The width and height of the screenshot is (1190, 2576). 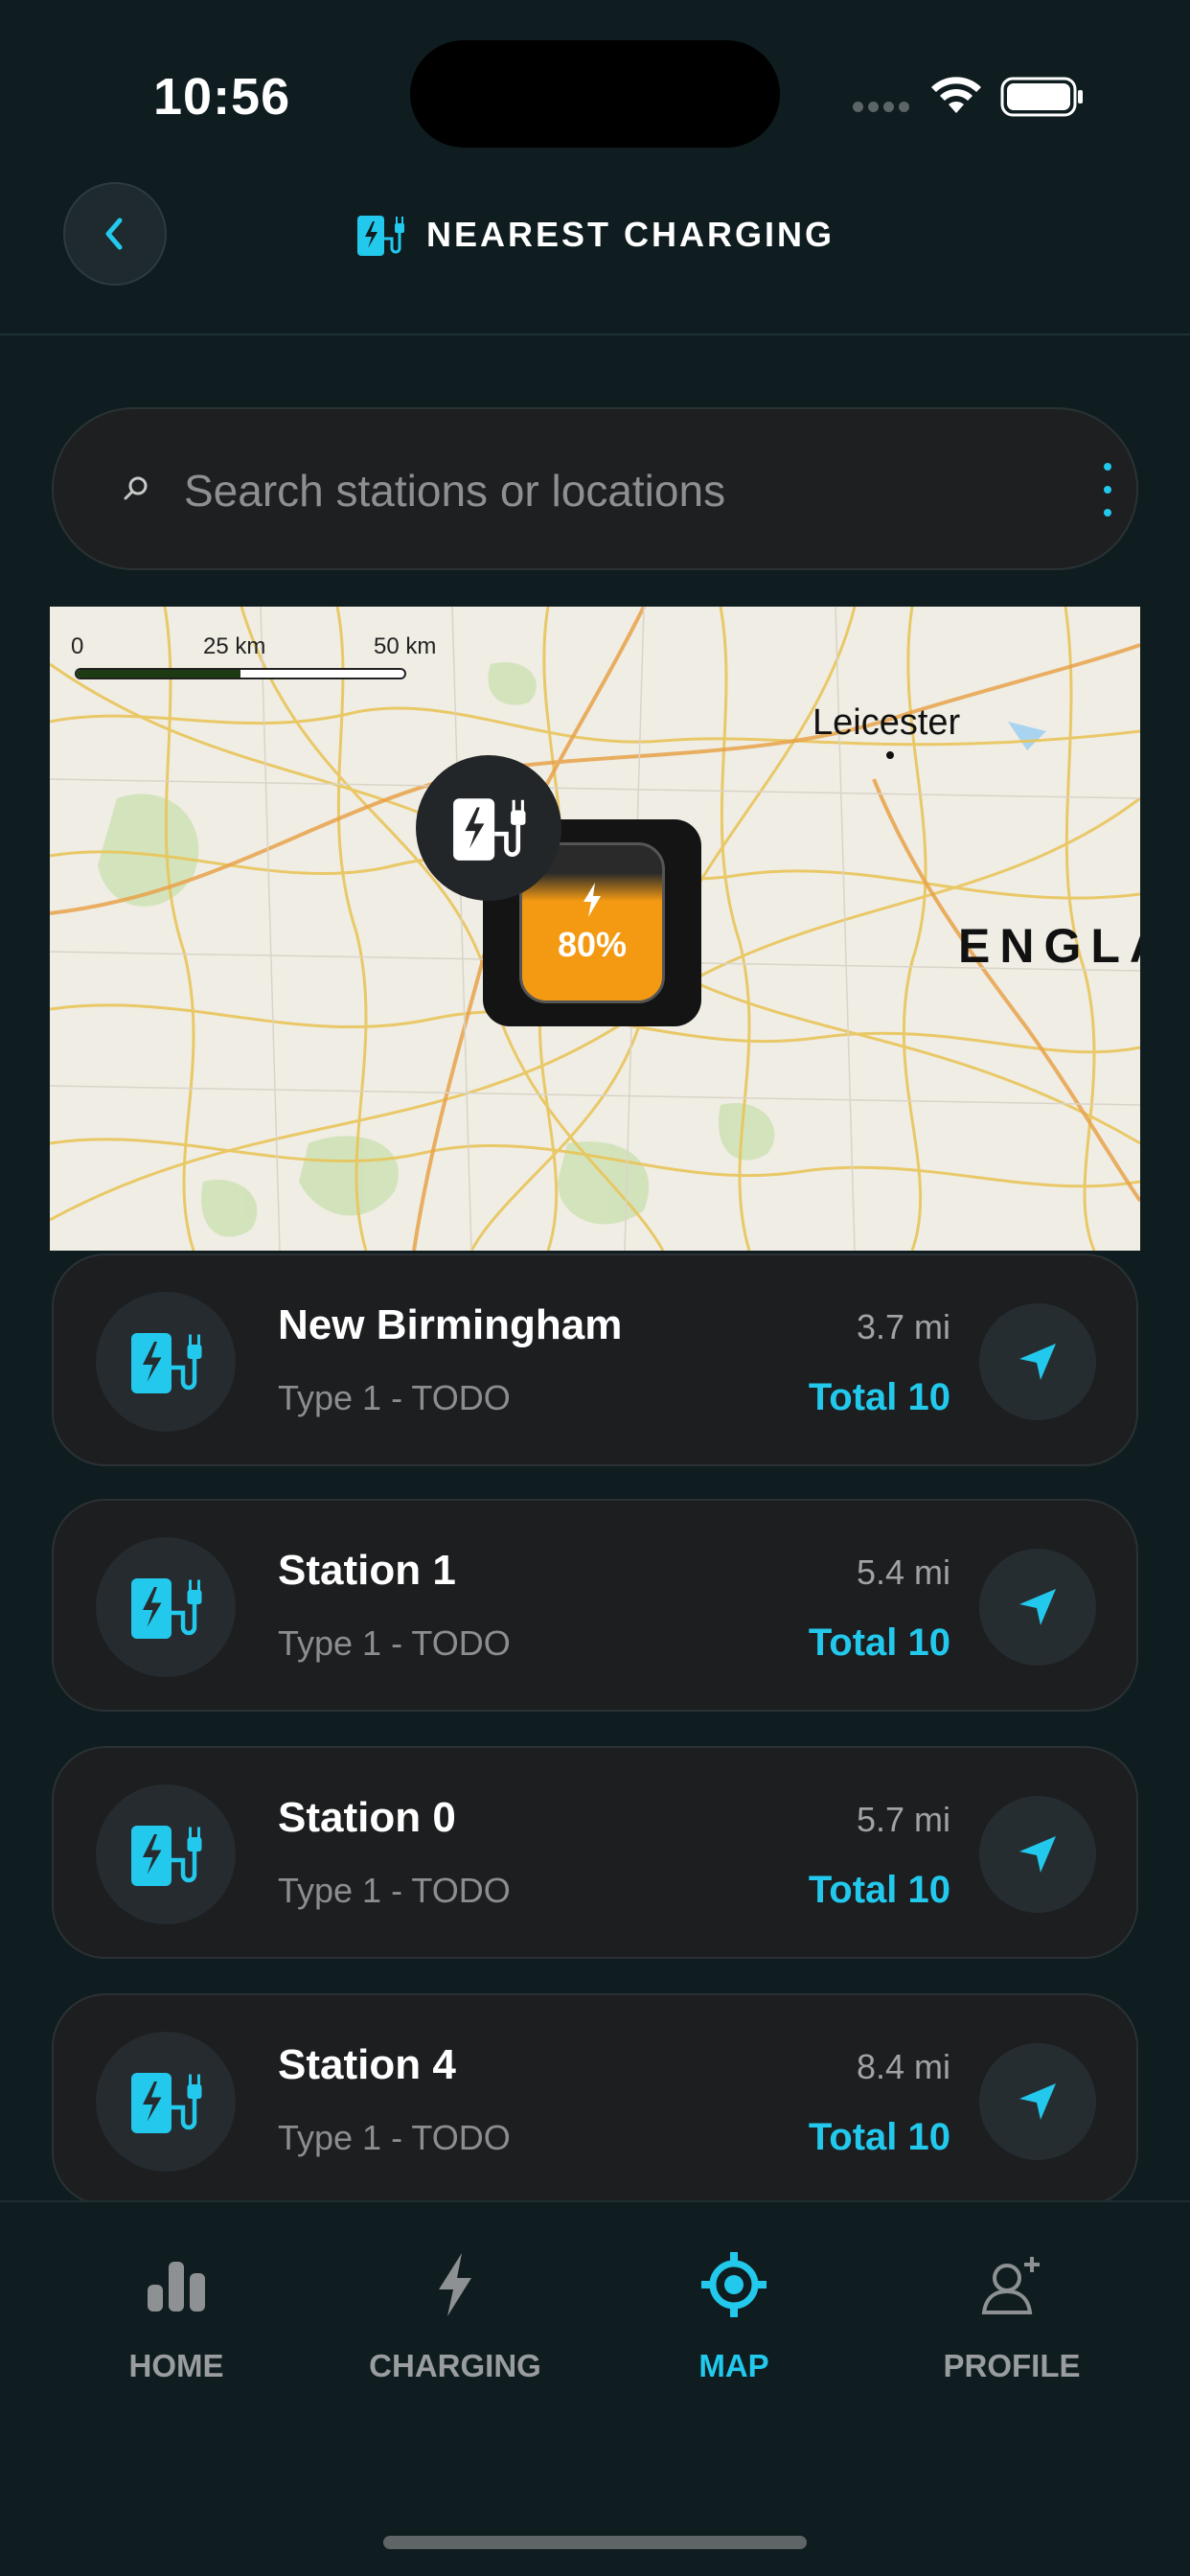 I want to click on header: NEAREST CHARGING, so click(x=595, y=258).